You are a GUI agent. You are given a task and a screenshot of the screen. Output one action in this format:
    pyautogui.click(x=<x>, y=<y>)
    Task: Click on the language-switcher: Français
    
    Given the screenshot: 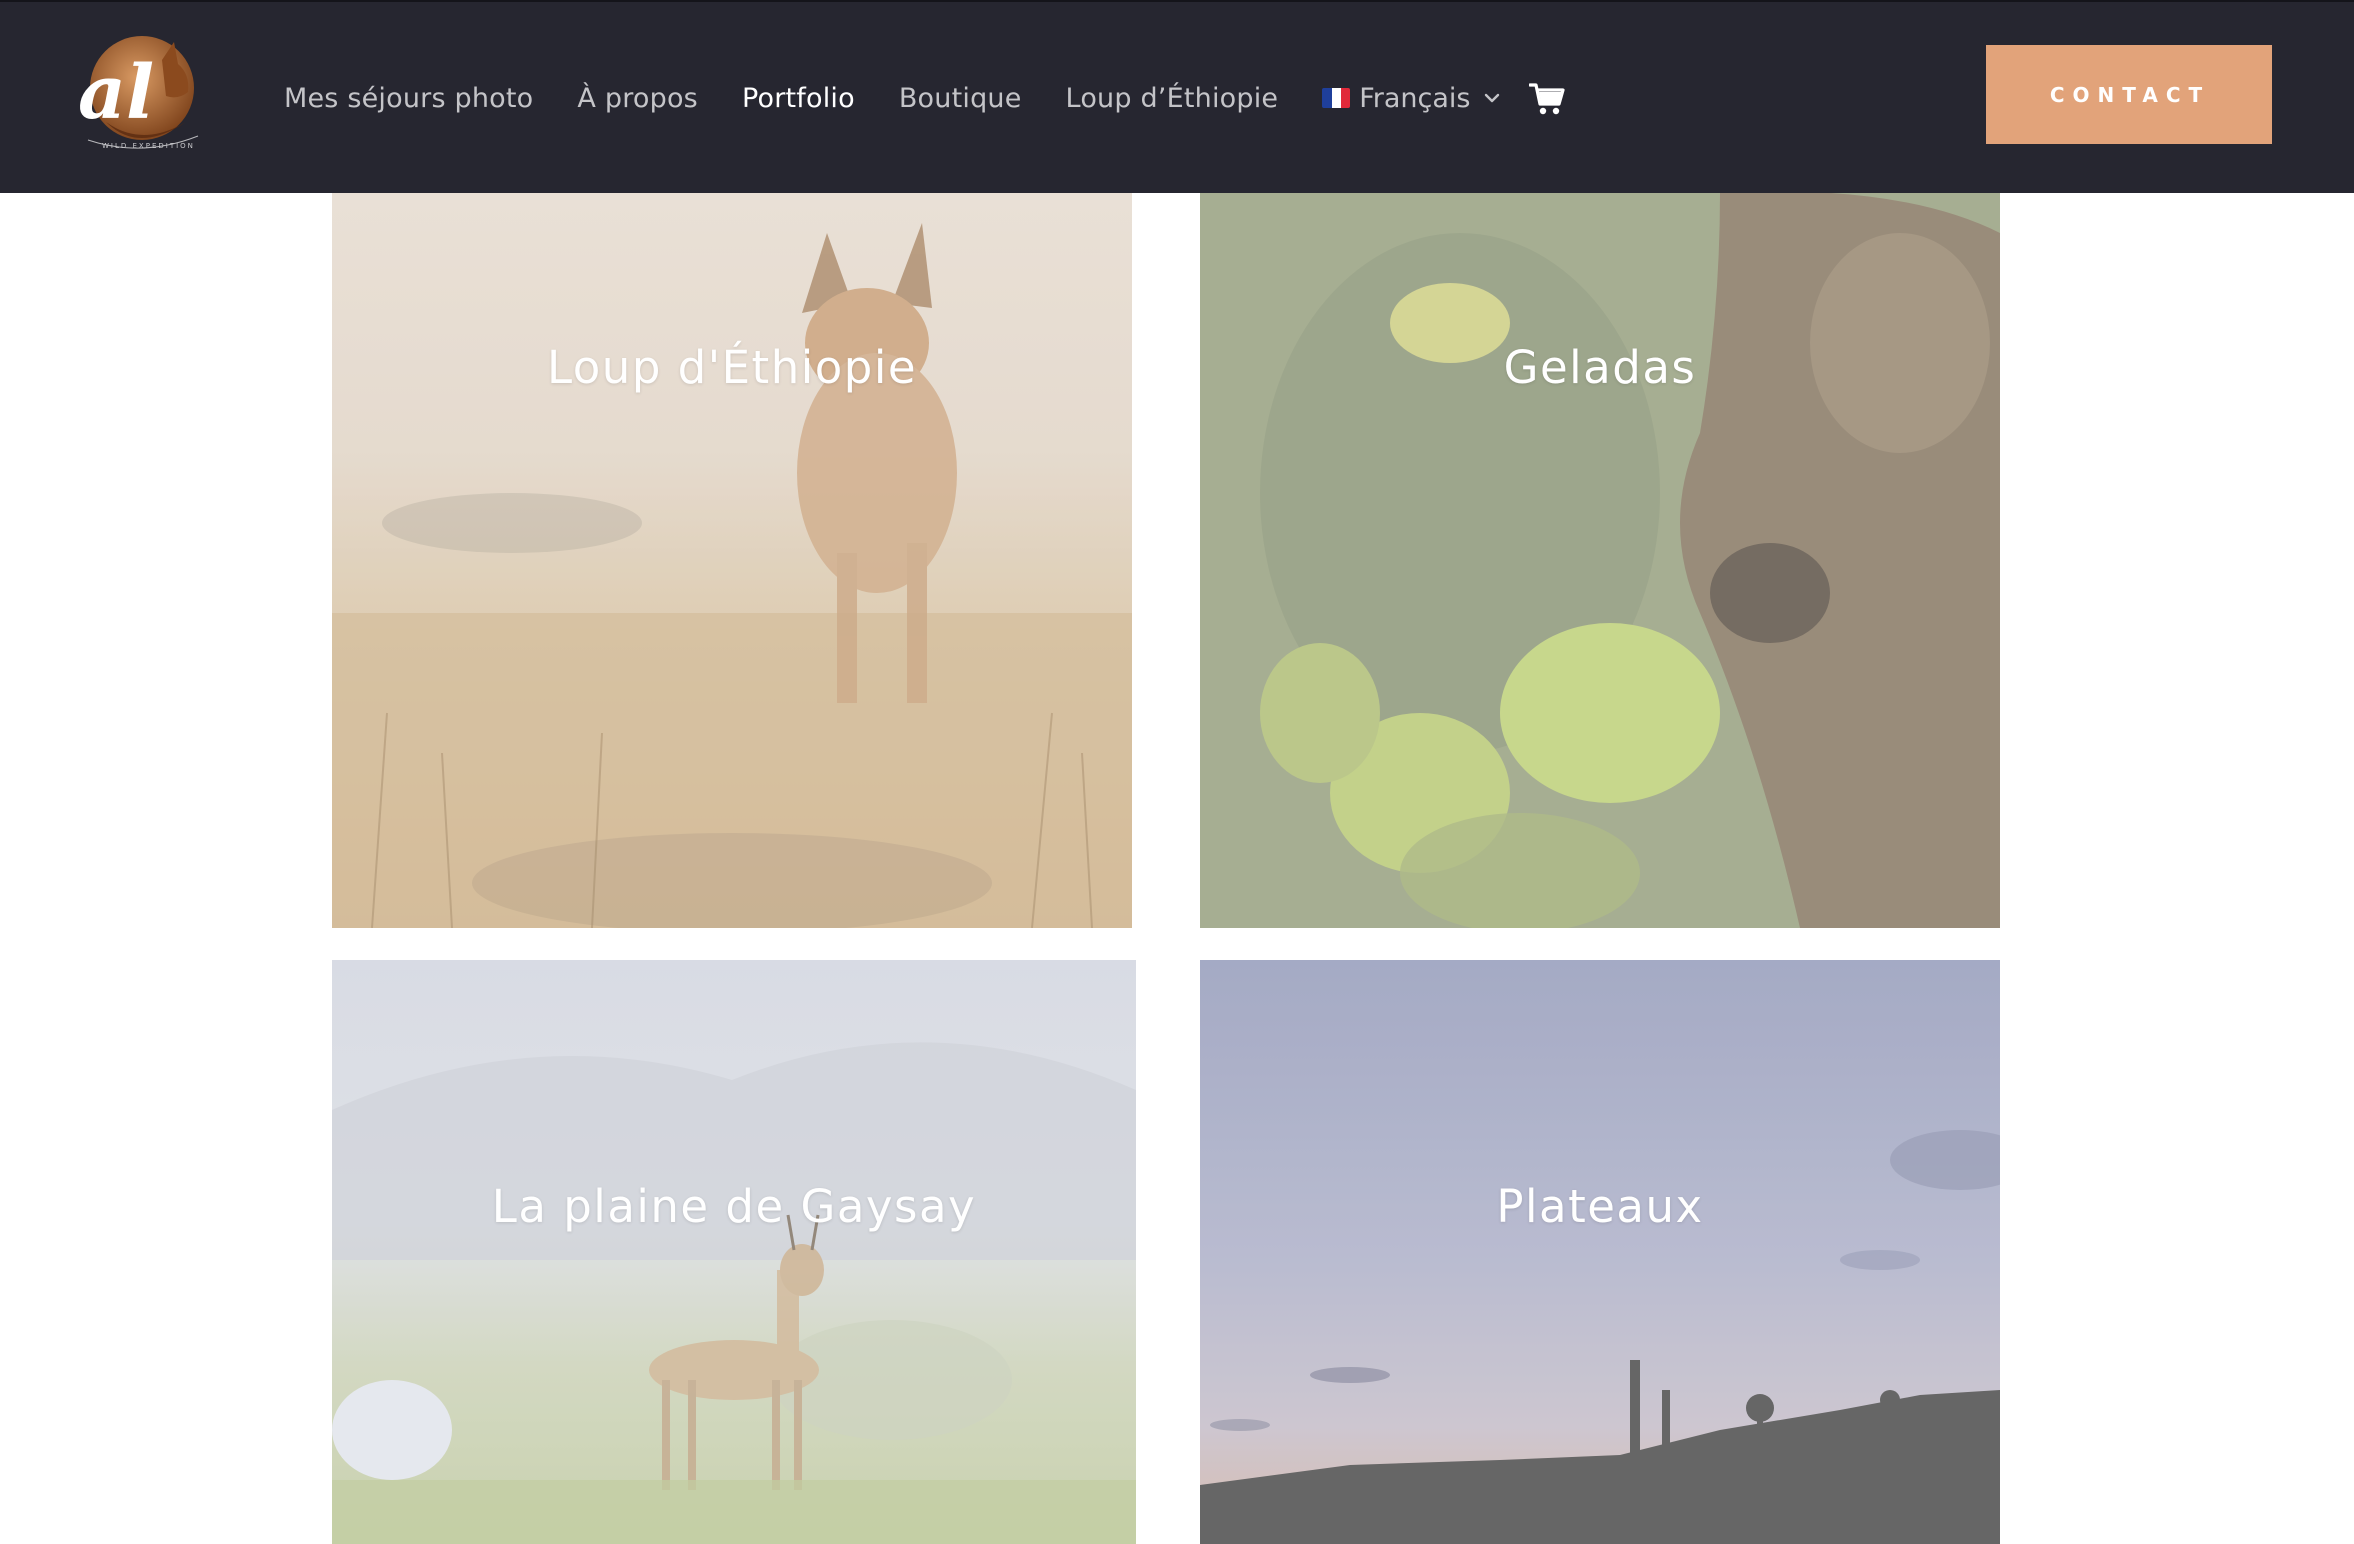 What is the action you would take?
    pyautogui.click(x=1411, y=98)
    